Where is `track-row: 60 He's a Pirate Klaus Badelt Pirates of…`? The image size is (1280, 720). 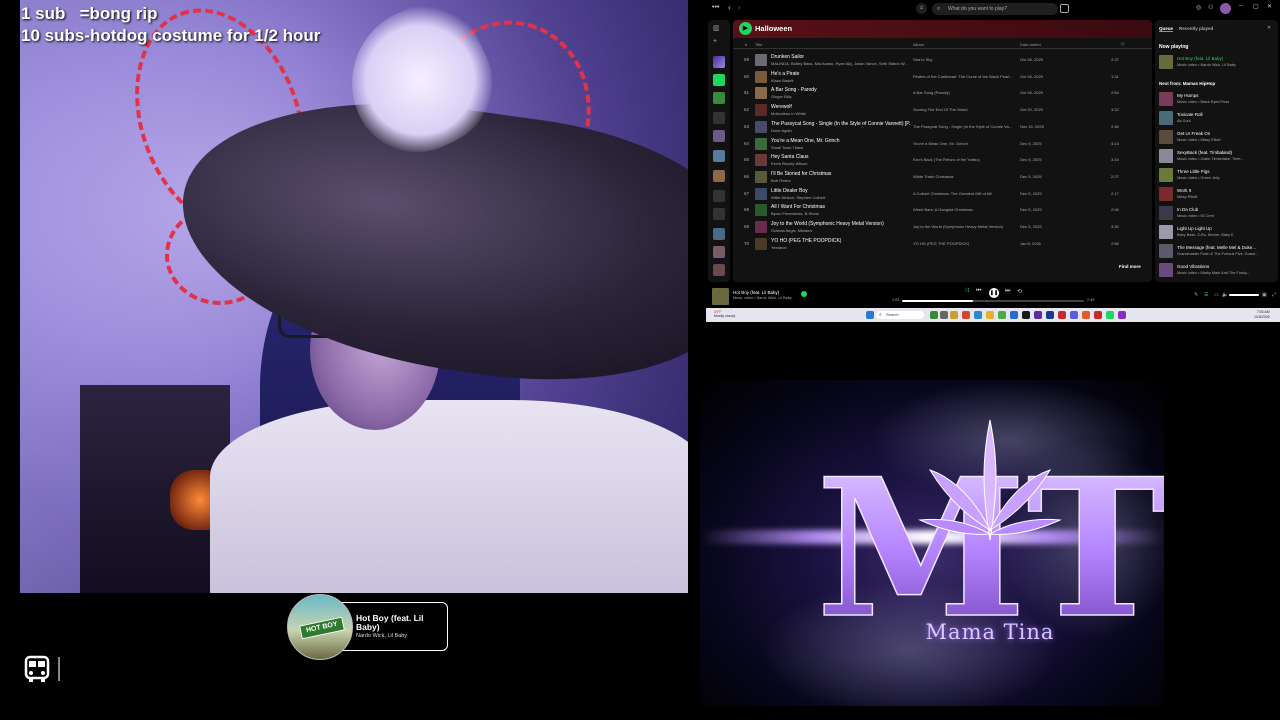
track-row: 60 He's a Pirate Klaus Badelt Pirates of… is located at coordinates (942, 77).